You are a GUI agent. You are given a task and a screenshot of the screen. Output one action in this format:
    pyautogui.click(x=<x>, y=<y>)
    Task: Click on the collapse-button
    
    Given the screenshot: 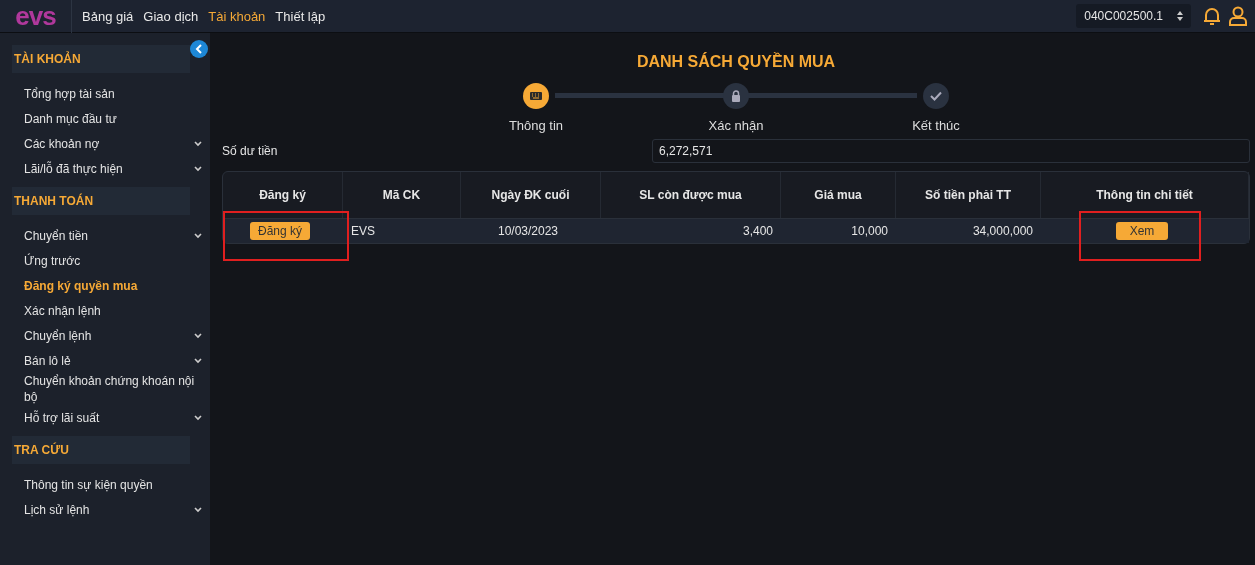 What is the action you would take?
    pyautogui.click(x=199, y=49)
    